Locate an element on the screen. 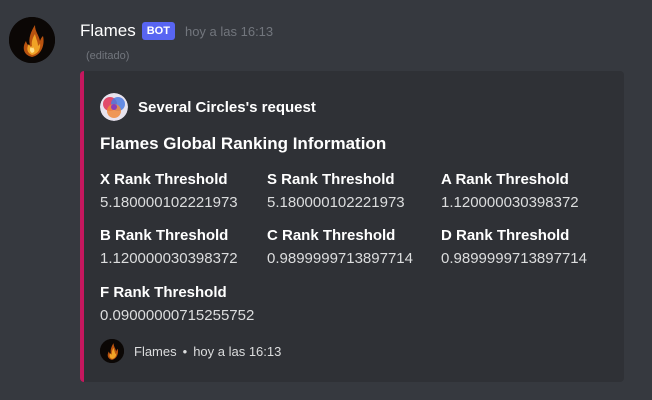 This screenshot has width=652, height=400. field-a-rank: A Rank Threshold 1.120000030398372 is located at coordinates (510, 192).